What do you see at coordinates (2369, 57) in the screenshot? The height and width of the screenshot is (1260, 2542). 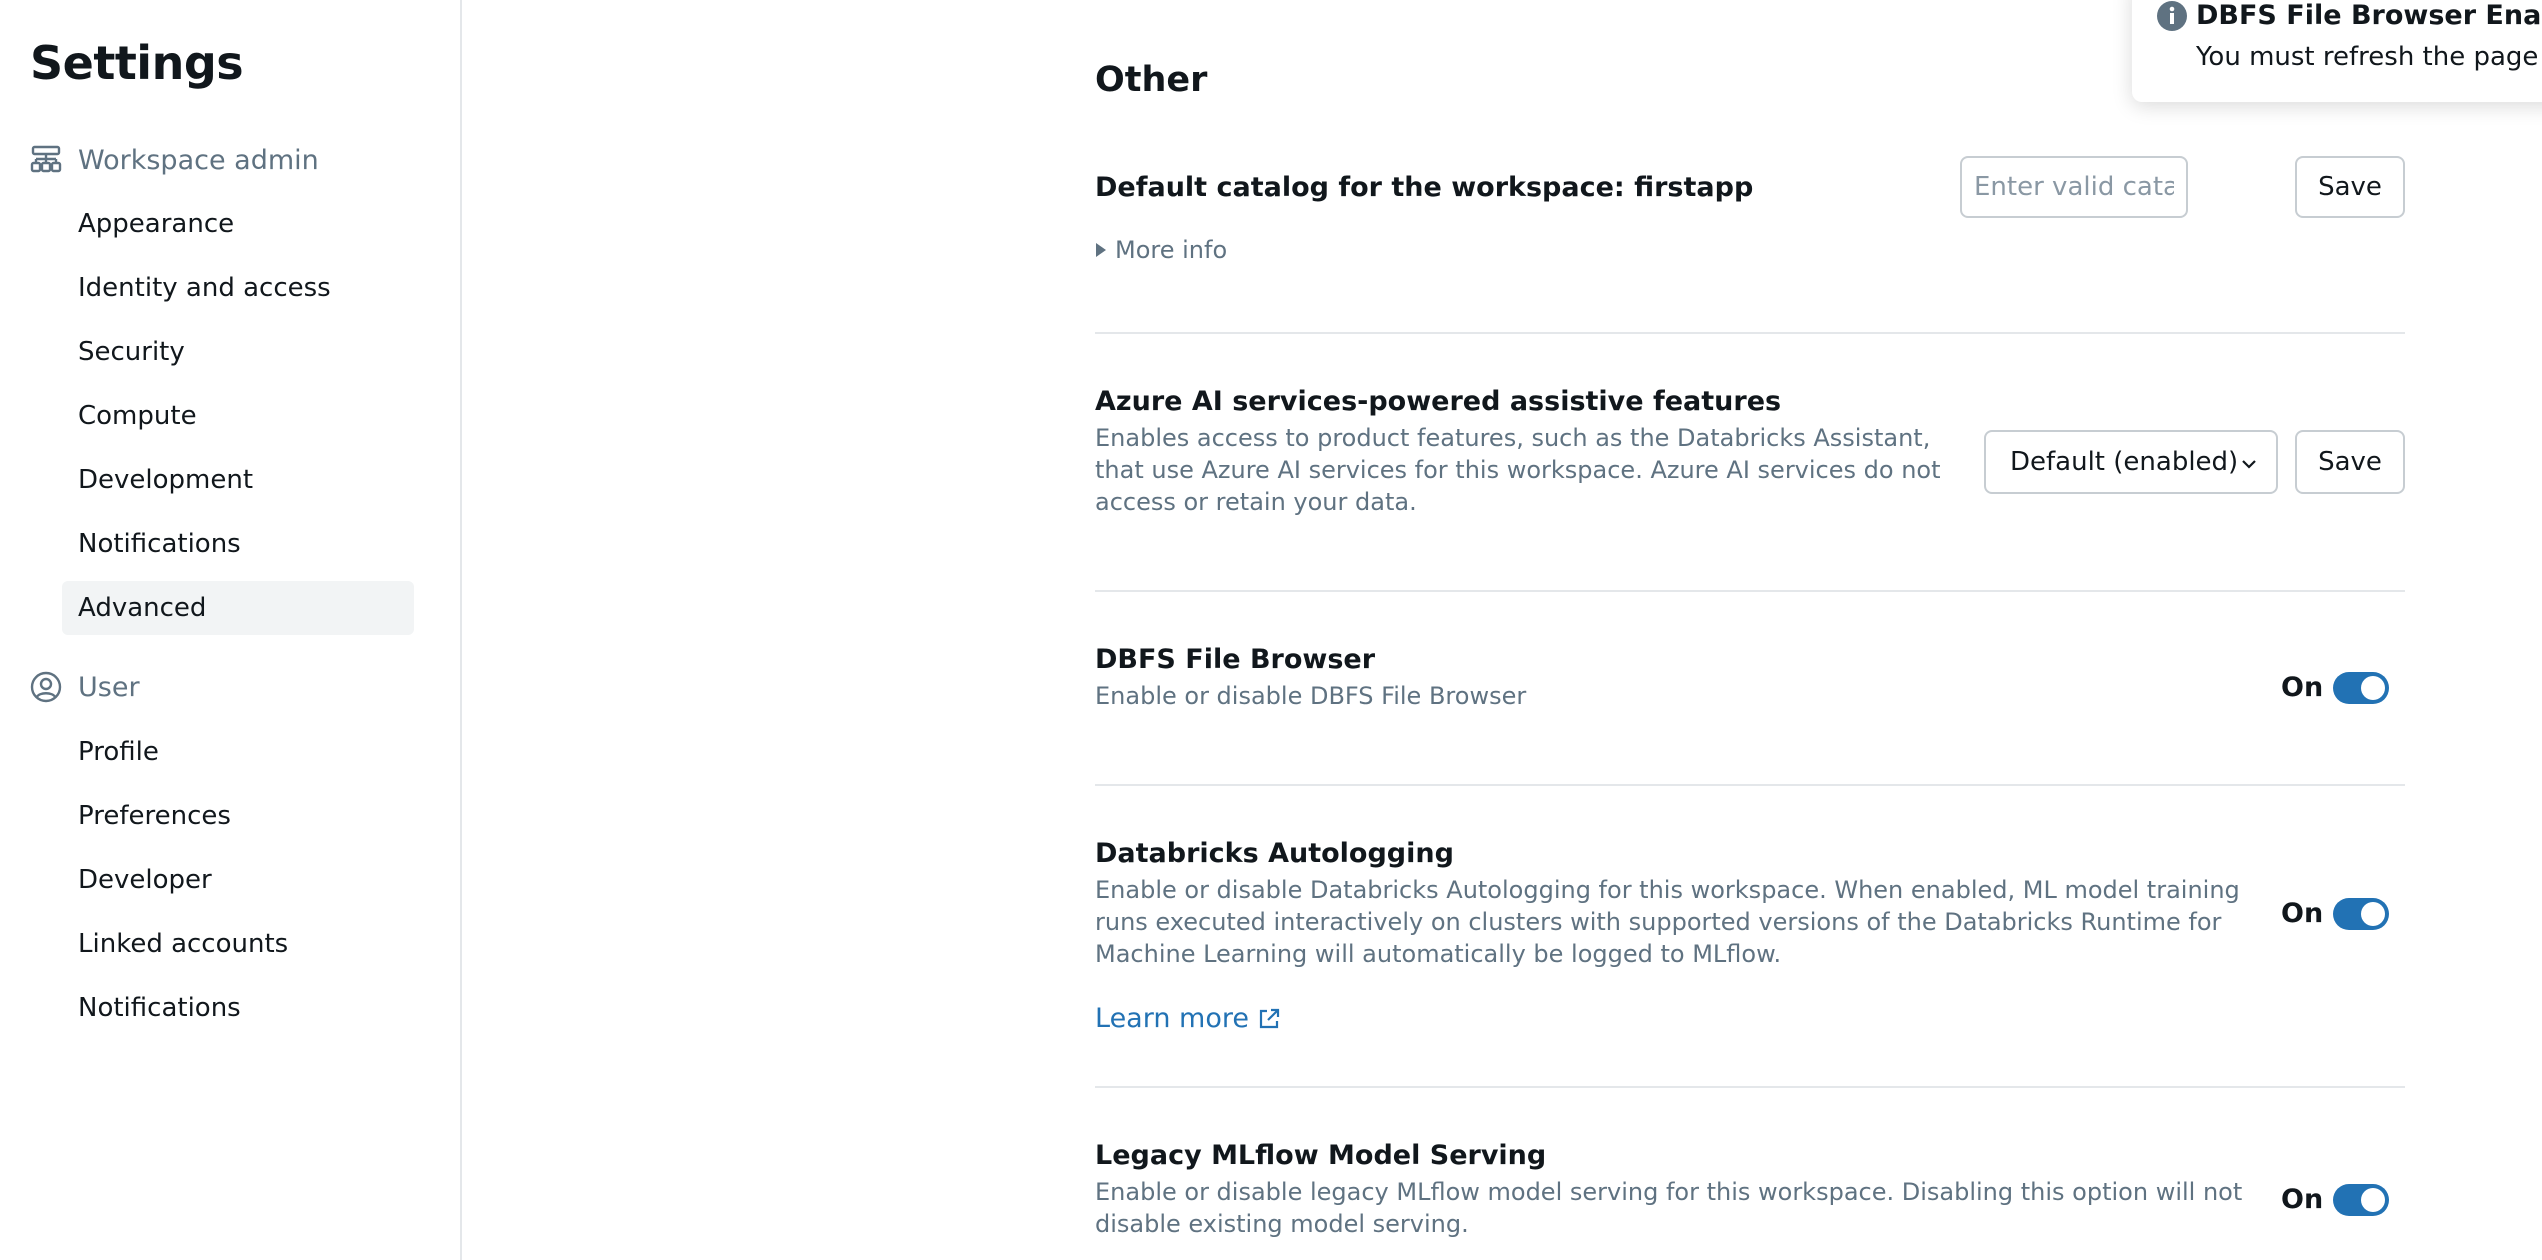 I see `toast-message: You must refresh the page fo` at bounding box center [2369, 57].